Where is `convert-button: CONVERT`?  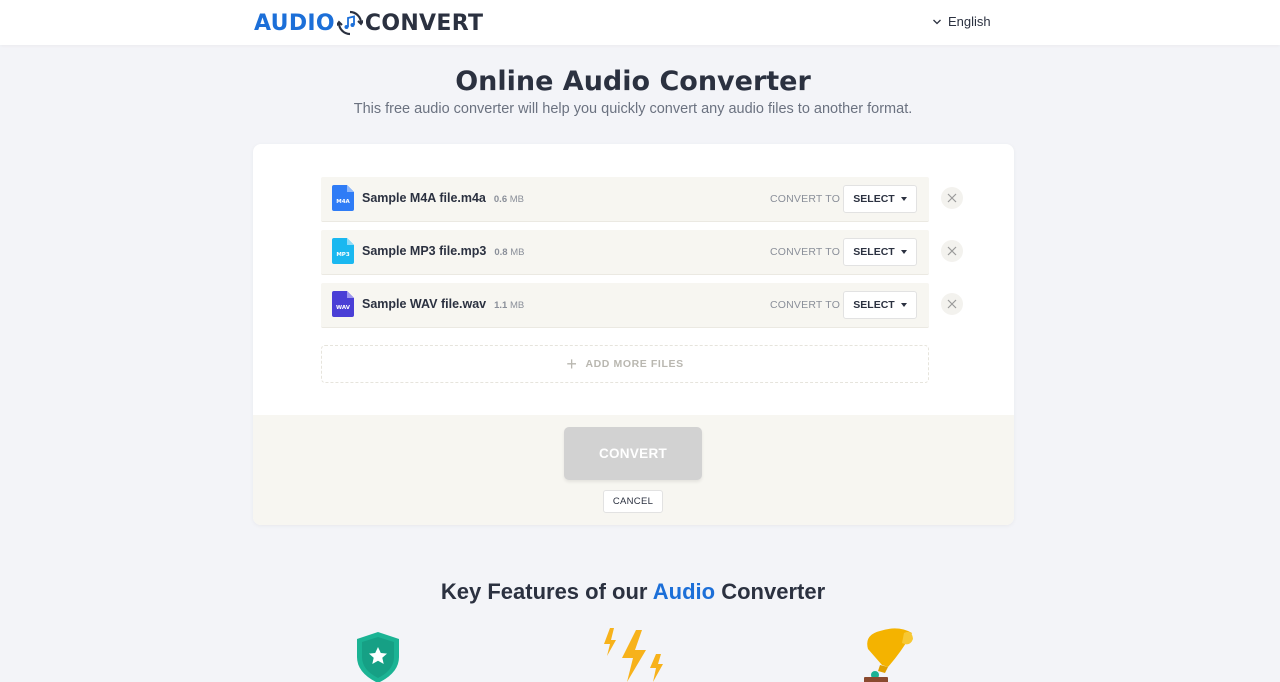
convert-button: CONVERT is located at coordinates (633, 453).